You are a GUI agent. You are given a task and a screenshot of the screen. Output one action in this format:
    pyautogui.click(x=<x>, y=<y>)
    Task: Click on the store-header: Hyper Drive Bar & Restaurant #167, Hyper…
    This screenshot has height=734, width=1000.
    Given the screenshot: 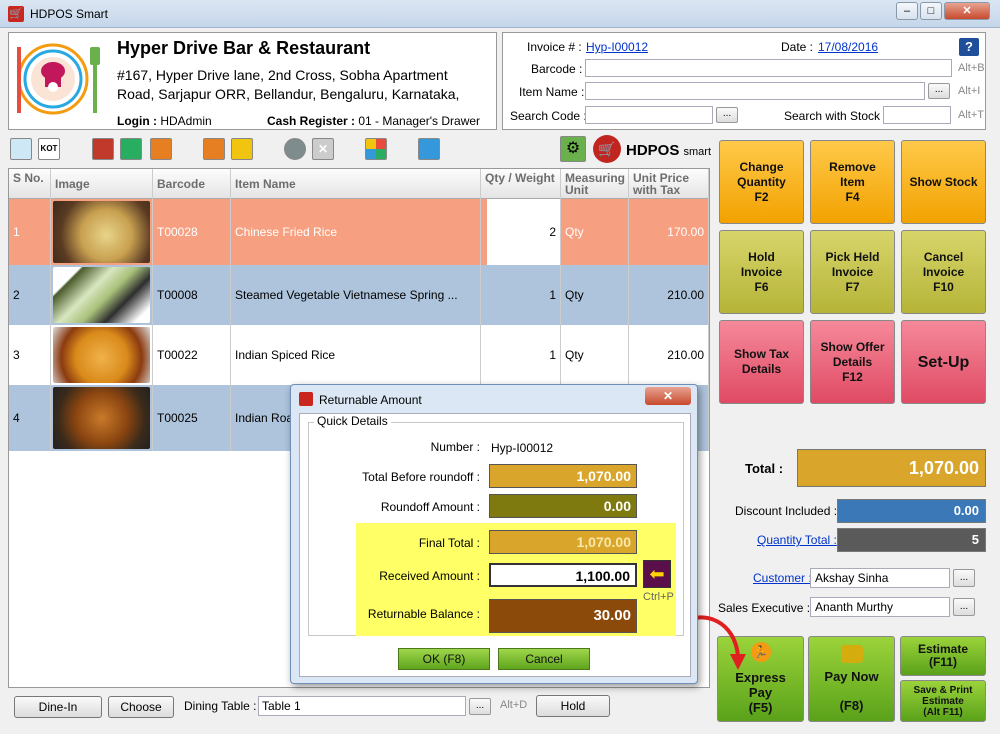 What is the action you would take?
    pyautogui.click(x=252, y=81)
    